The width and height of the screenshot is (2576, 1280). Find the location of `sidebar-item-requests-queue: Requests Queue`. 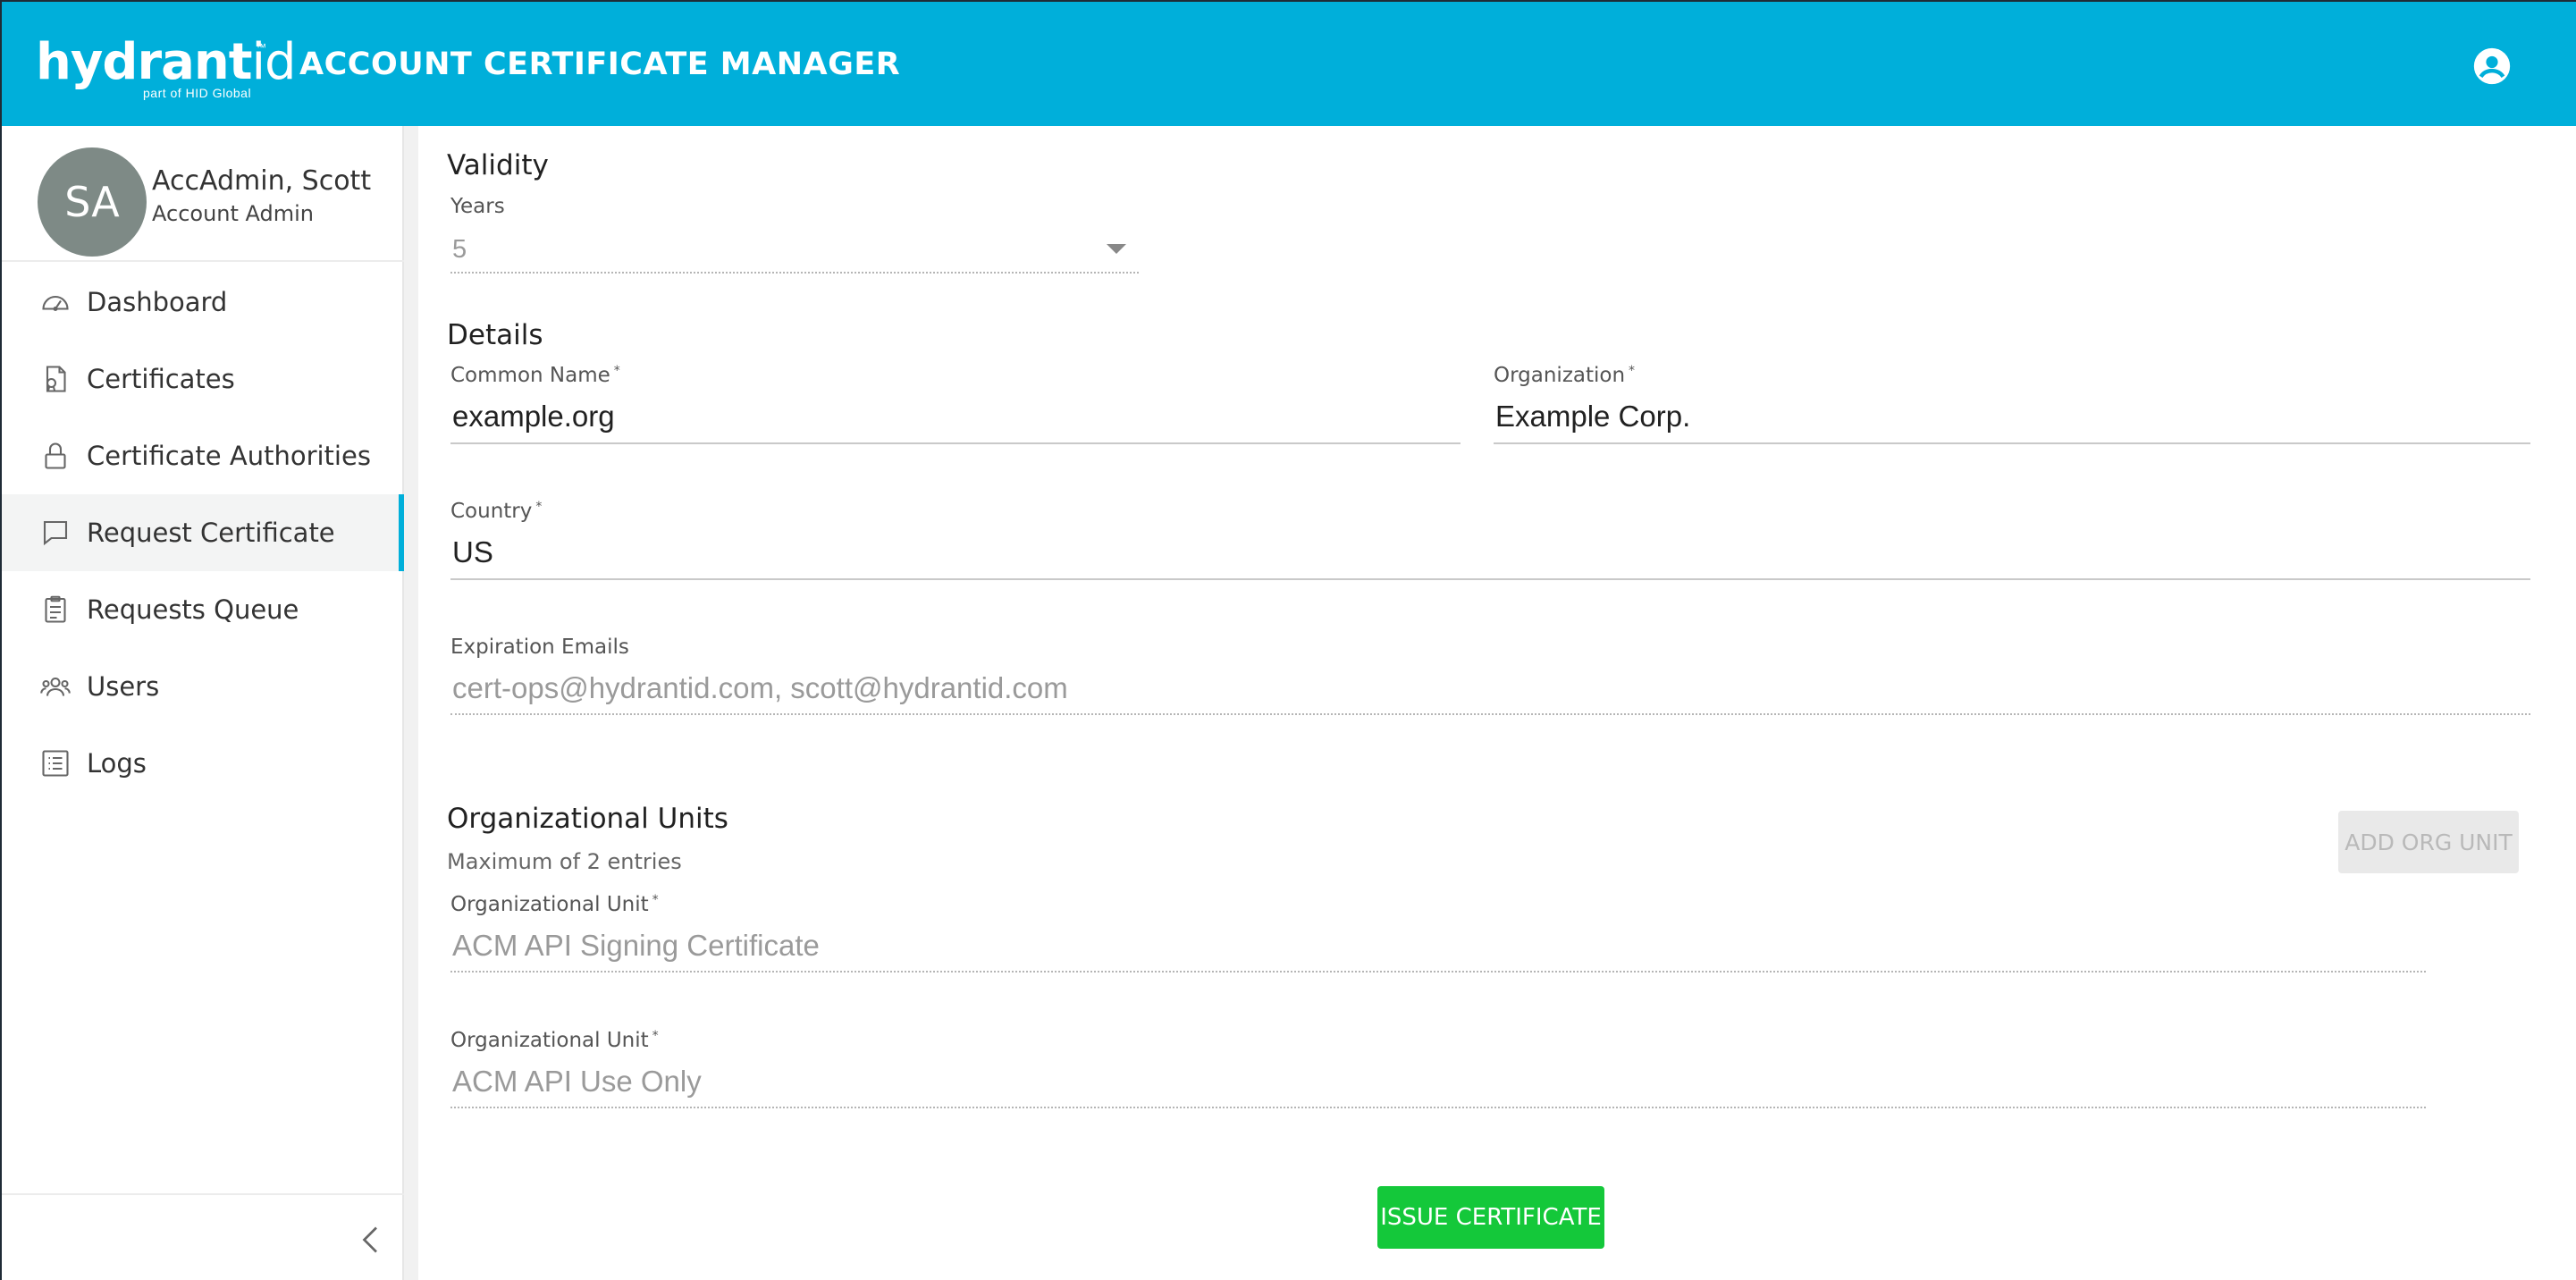

sidebar-item-requests-queue: Requests Queue is located at coordinates (203, 609).